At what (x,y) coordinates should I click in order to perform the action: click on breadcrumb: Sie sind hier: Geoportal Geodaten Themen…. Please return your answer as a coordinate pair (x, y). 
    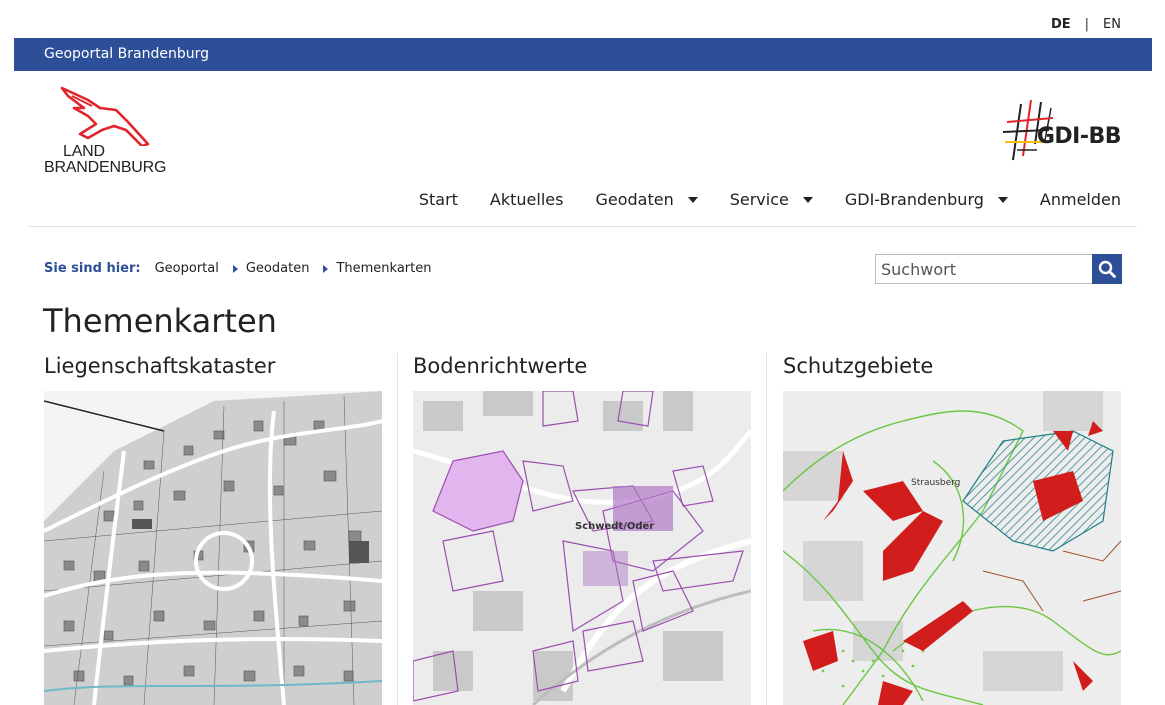
    Looking at the image, I should click on (237, 268).